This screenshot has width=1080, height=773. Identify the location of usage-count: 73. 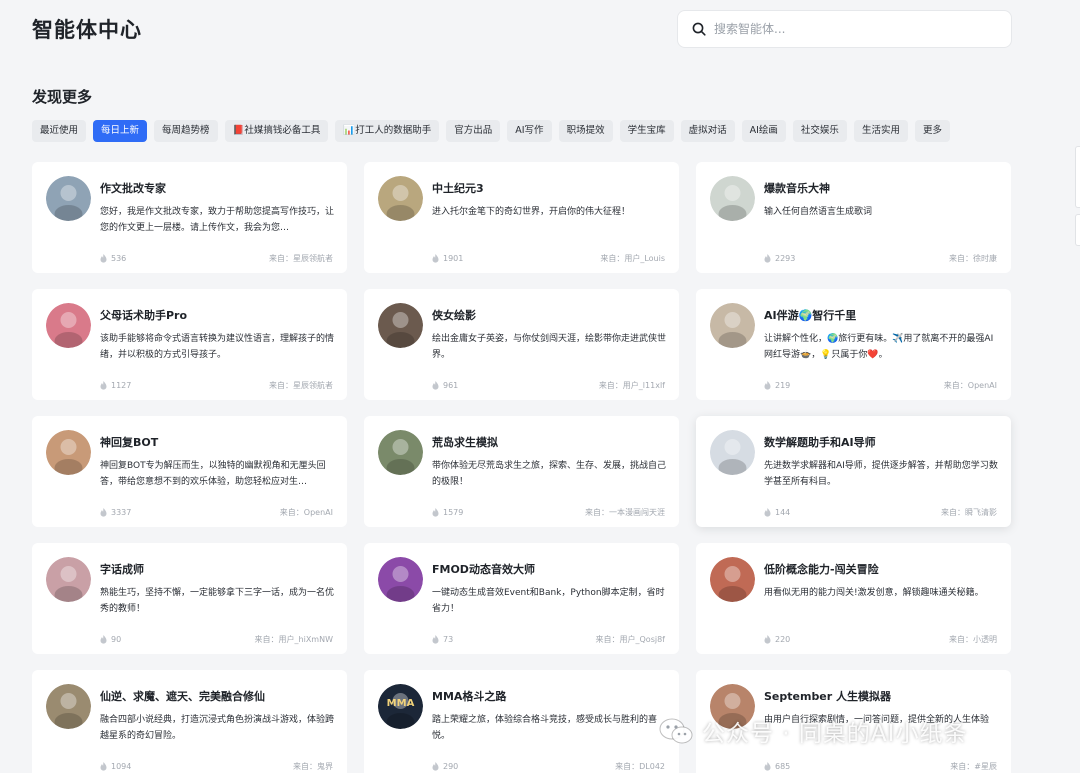
(442, 639).